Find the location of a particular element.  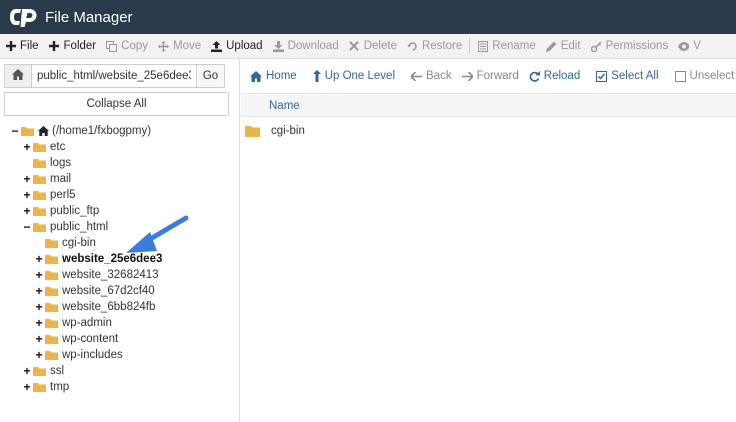

restore-button: Restore is located at coordinates (434, 46).